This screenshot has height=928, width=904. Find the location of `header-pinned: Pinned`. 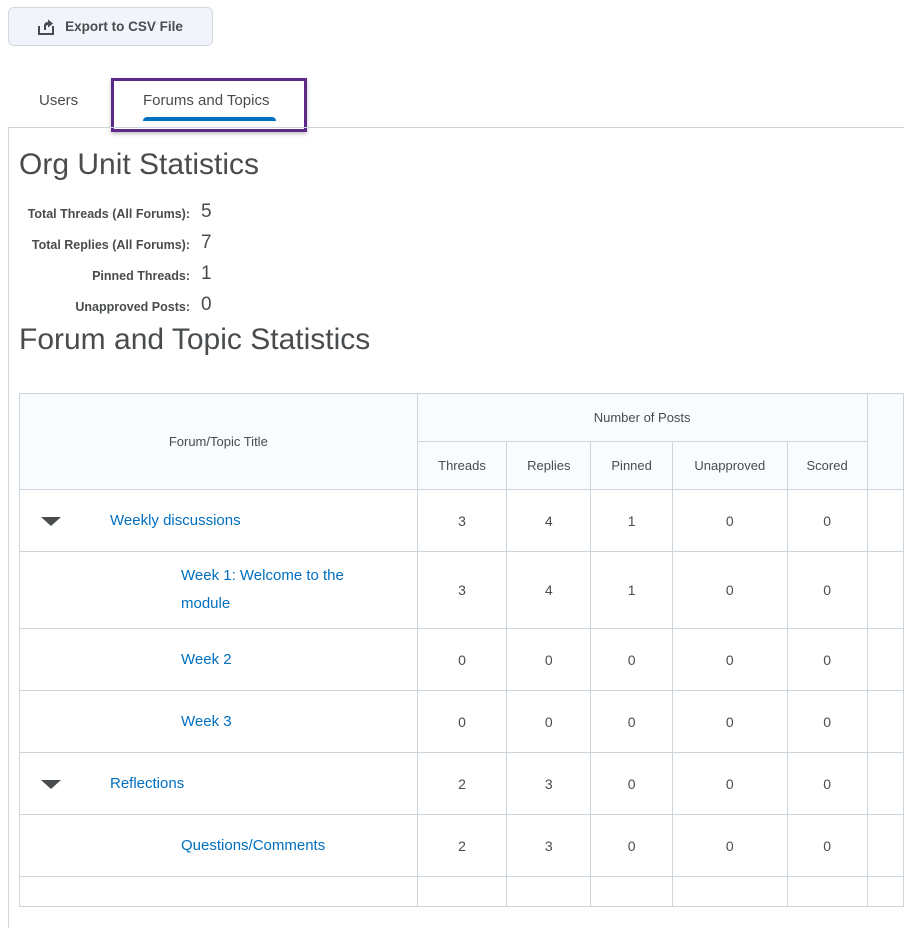

header-pinned: Pinned is located at coordinates (632, 465).